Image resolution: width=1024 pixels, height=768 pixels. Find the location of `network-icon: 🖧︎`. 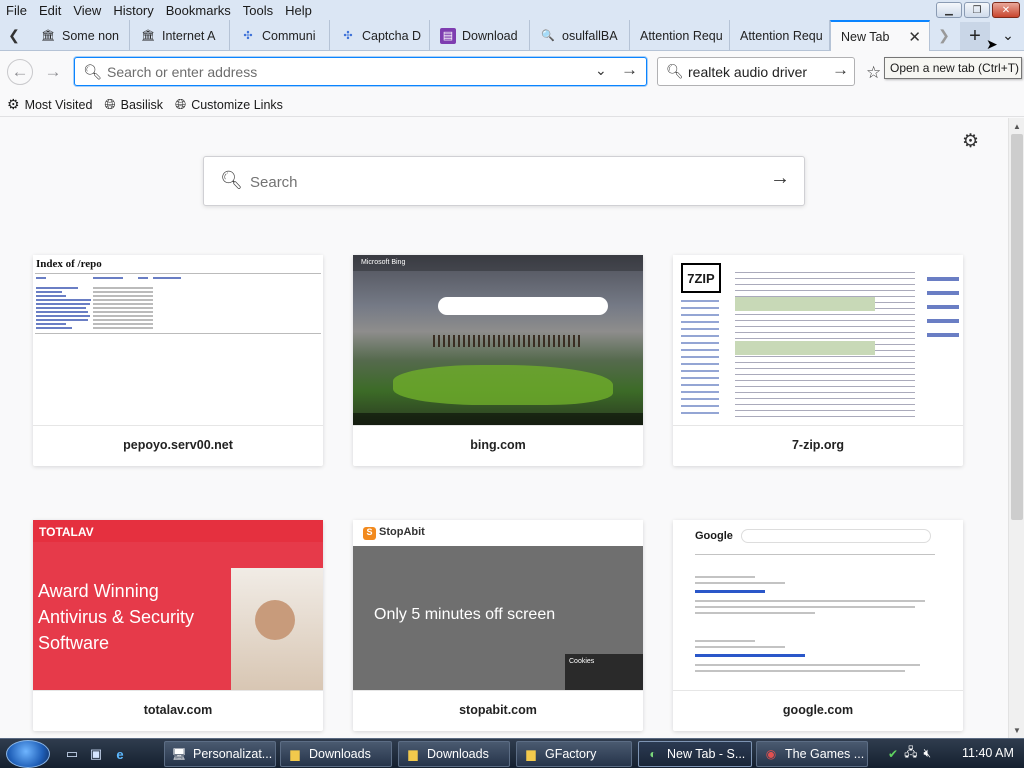

network-icon: 🖧︎ is located at coordinates (910, 753).